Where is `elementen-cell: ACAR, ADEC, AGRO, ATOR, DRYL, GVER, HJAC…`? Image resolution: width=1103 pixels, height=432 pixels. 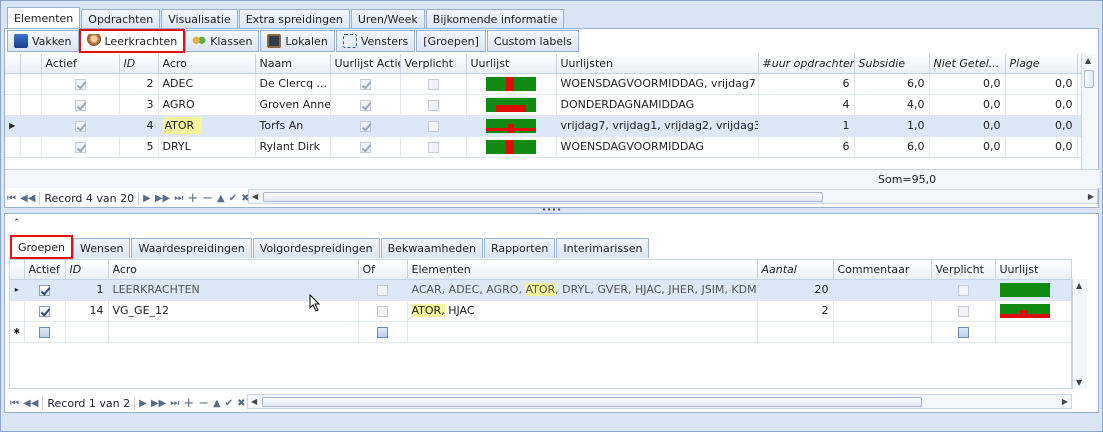
elementen-cell: ACAR, ADEC, AGRO, ATOR, DRYL, GVER, HJAC… is located at coordinates (582, 290).